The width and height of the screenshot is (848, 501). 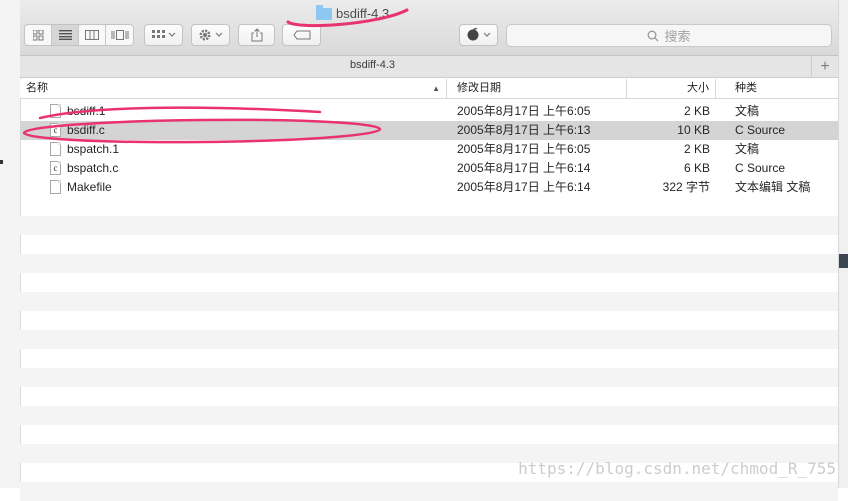 I want to click on column-header-name: 名称 ▲, so click(x=233, y=88).